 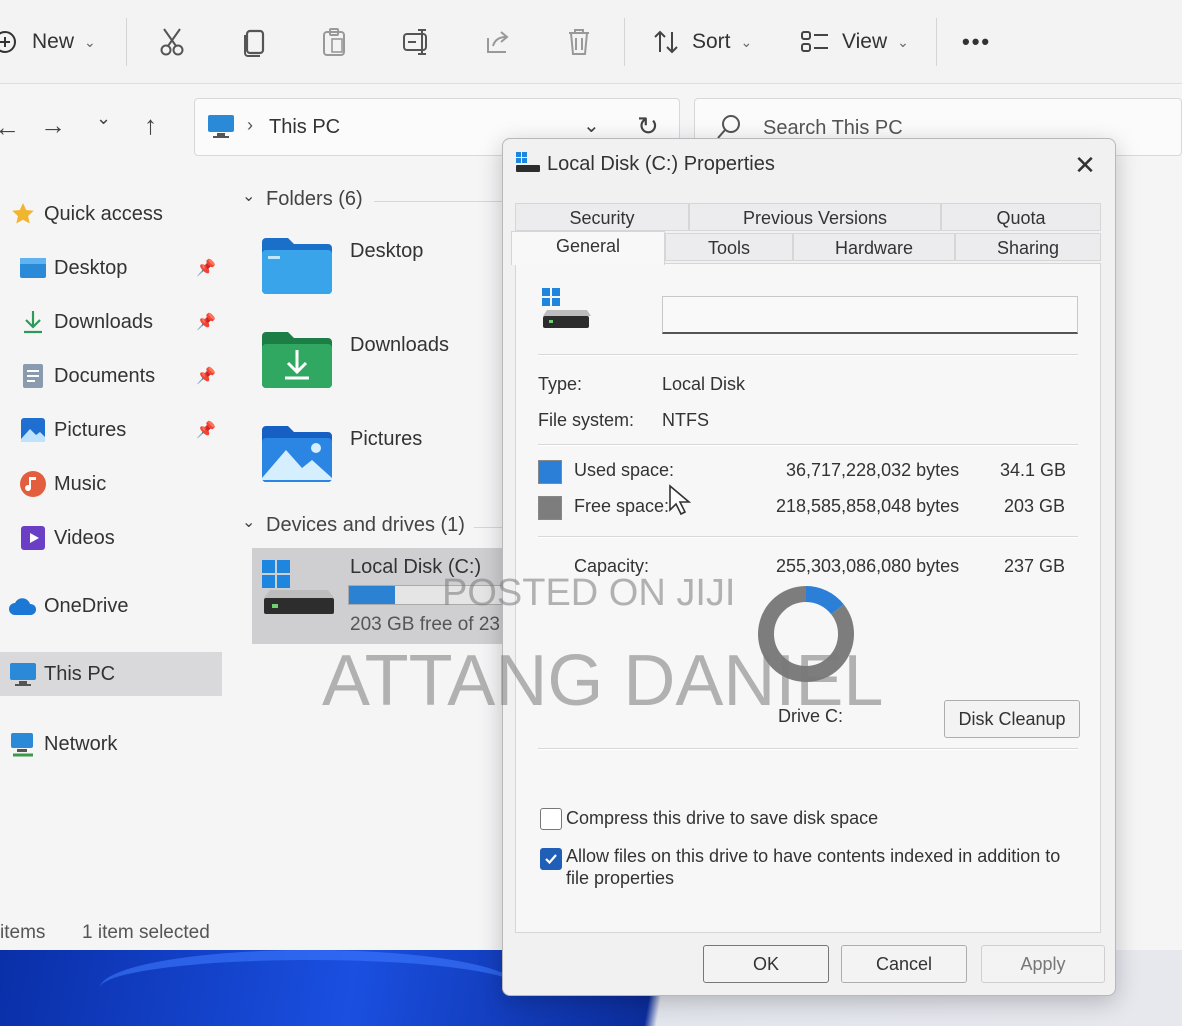 What do you see at coordinates (23, 744) in the screenshot?
I see `network-icon` at bounding box center [23, 744].